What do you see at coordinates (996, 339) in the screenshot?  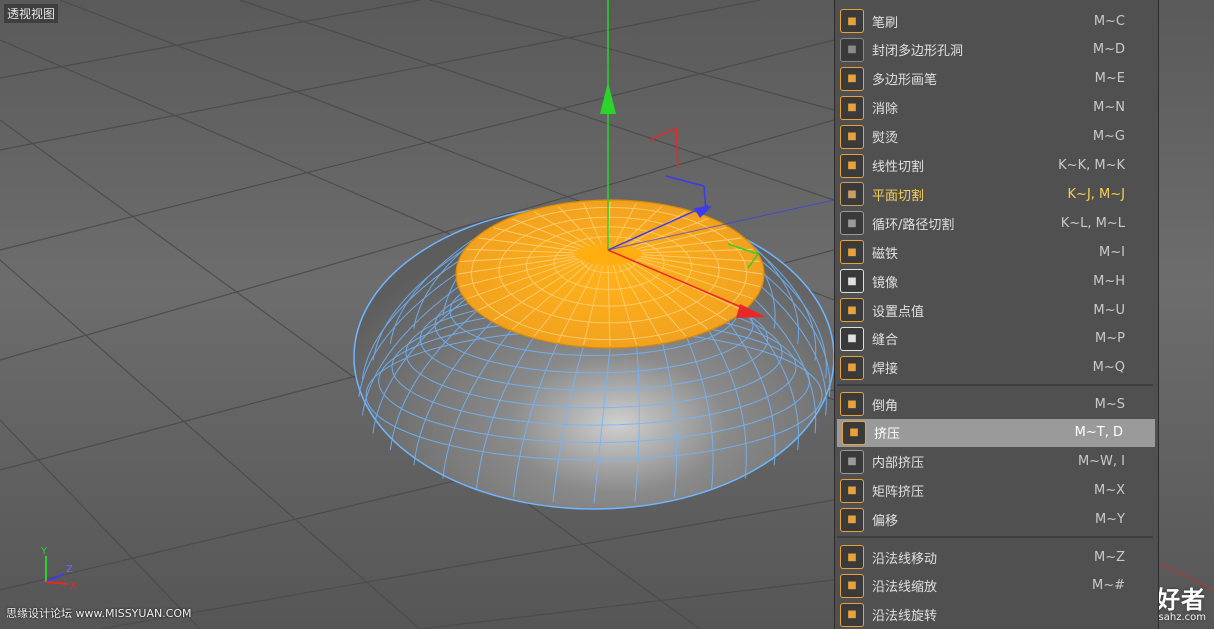 I see `menu-item: ■ 缝合 M~P` at bounding box center [996, 339].